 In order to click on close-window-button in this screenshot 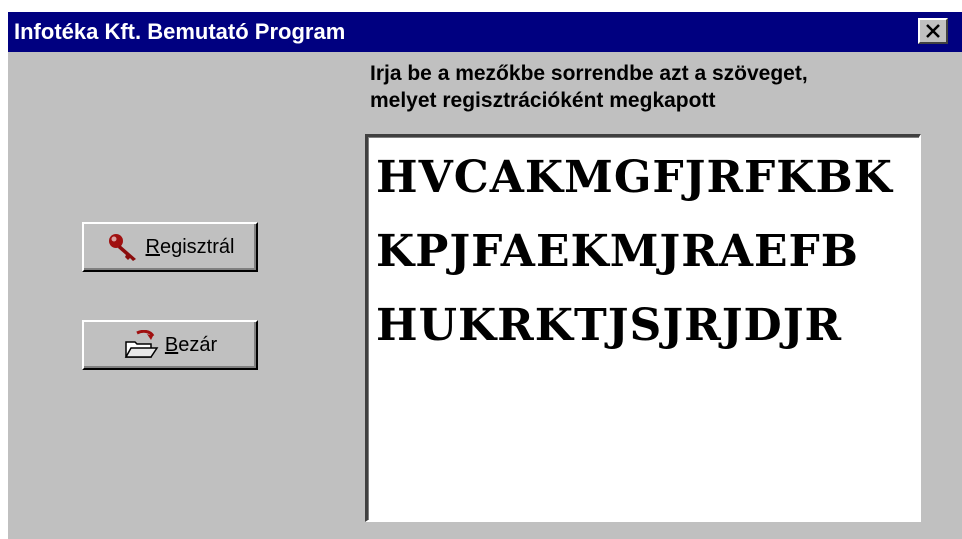, I will do `click(933, 31)`.